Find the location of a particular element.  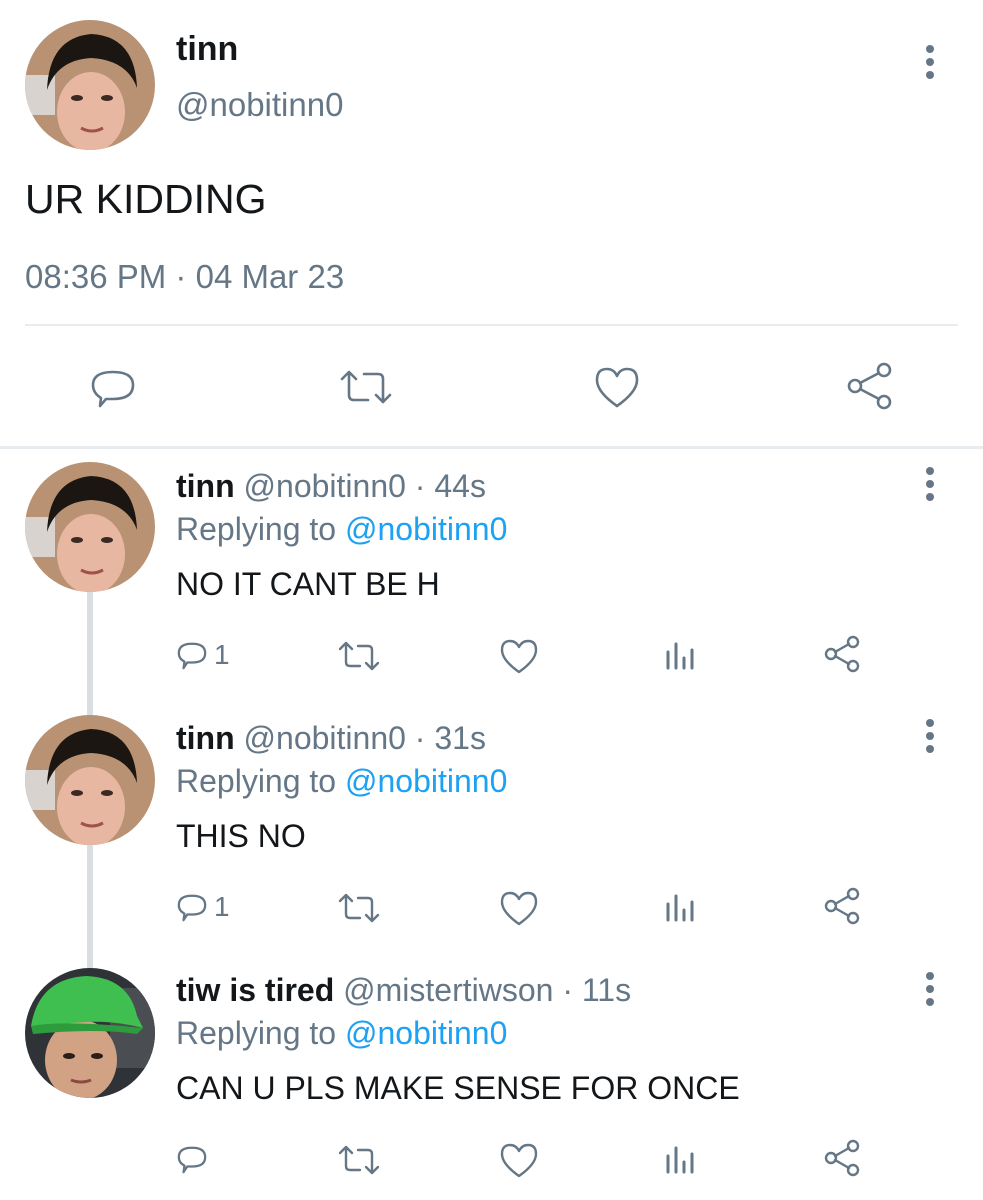

reply-time: · 44s is located at coordinates (450, 486).